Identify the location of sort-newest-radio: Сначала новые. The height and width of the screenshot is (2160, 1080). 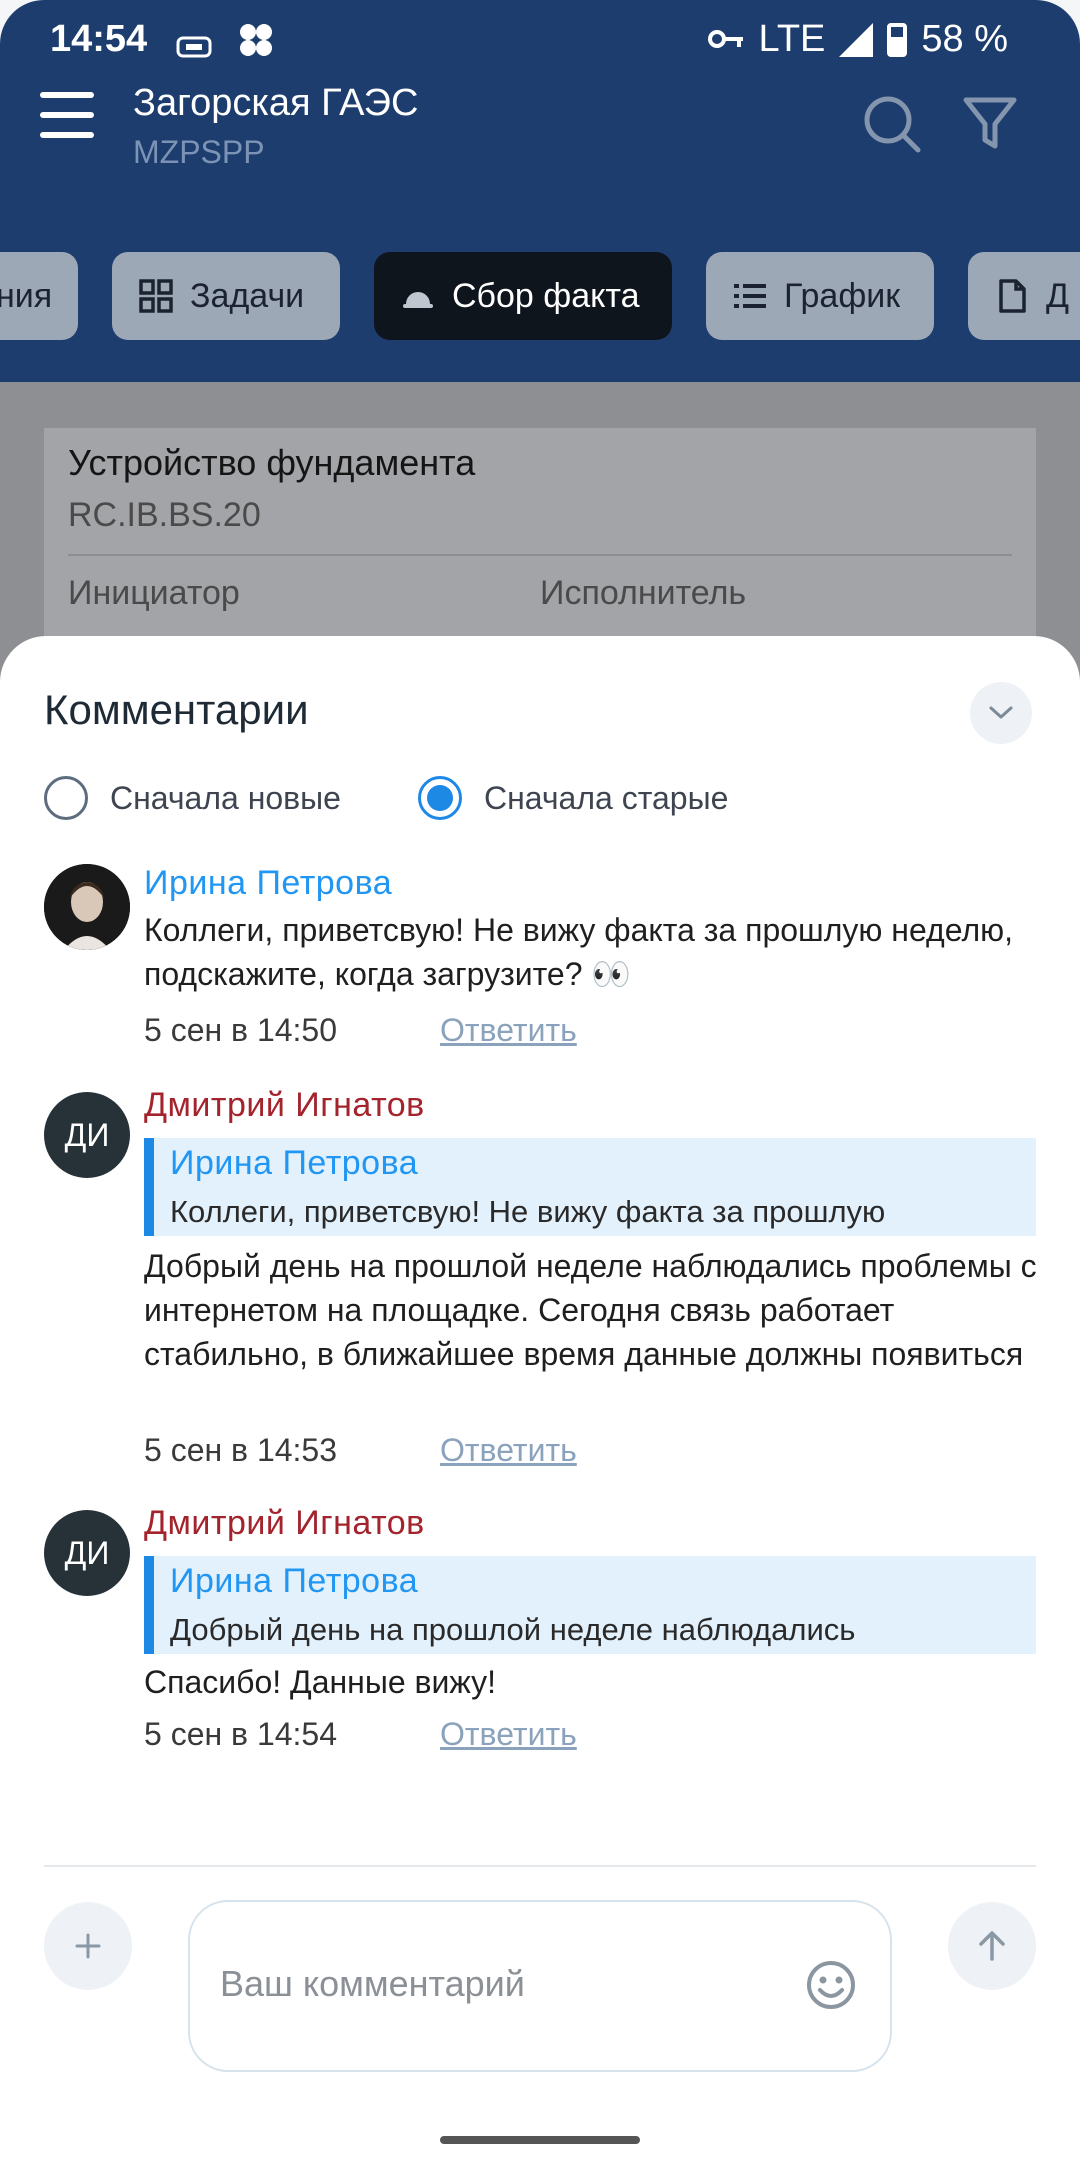
(192, 798).